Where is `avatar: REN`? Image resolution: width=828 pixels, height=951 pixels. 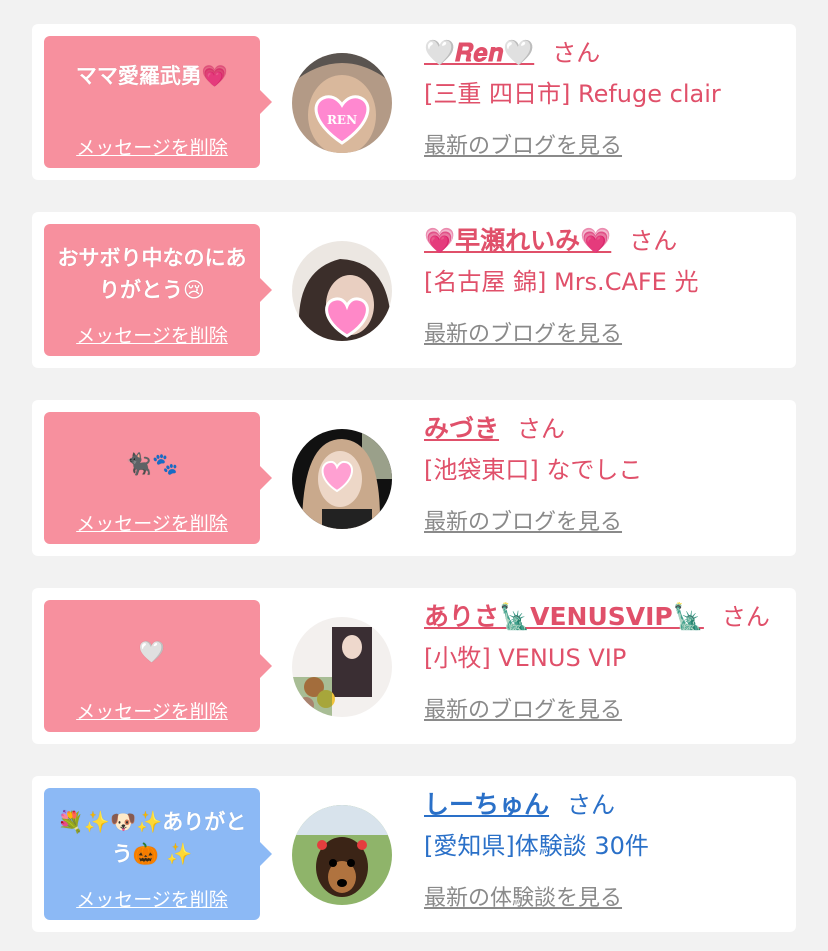 avatar: REN is located at coordinates (342, 103).